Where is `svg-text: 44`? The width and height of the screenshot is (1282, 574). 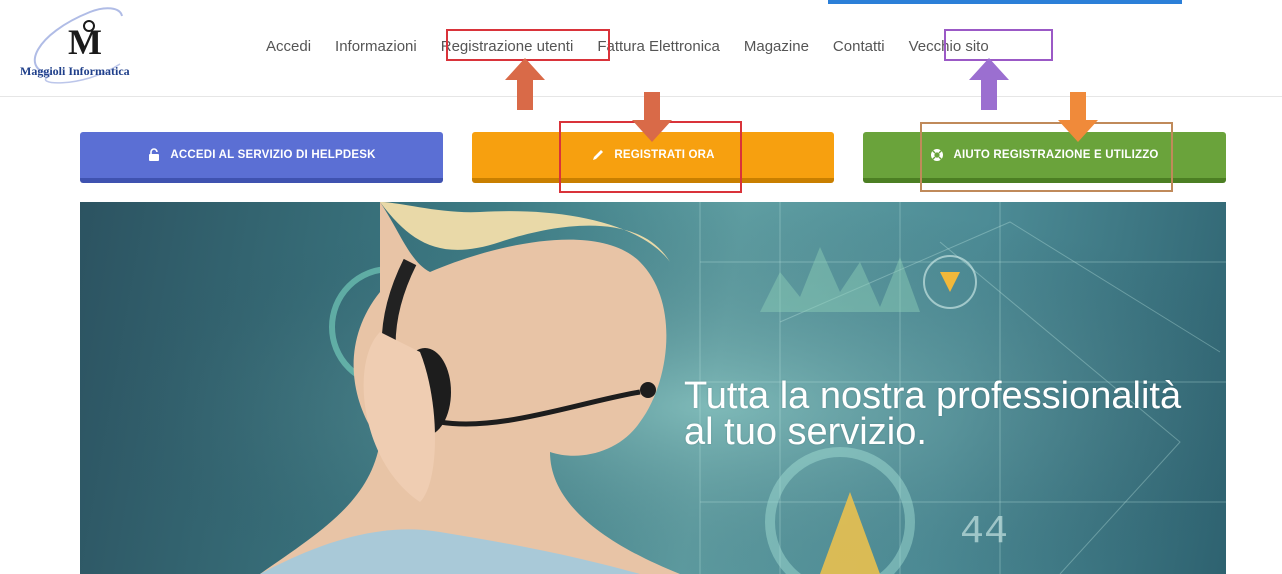
svg-text: 44 is located at coordinates (984, 532).